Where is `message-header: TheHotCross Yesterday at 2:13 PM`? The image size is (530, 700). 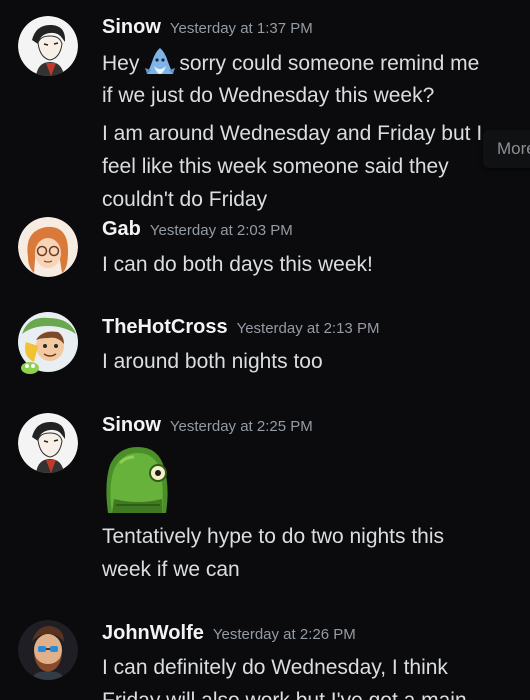
message-header: TheHotCross Yesterday at 2:13 PM is located at coordinates (240, 327).